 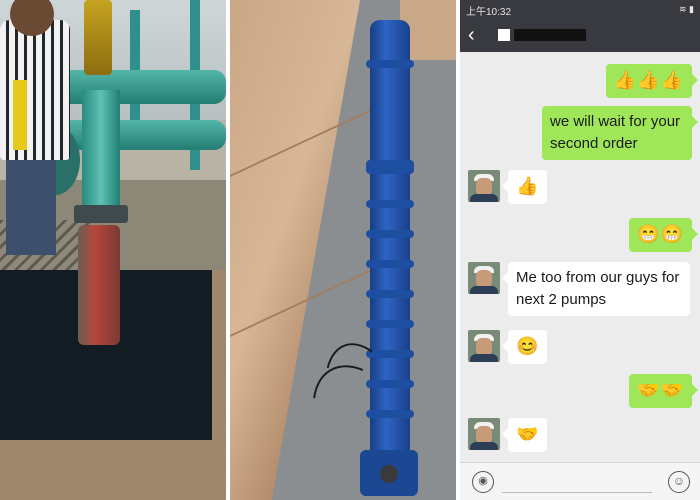 I want to click on voice-icon: ◉, so click(x=483, y=482).